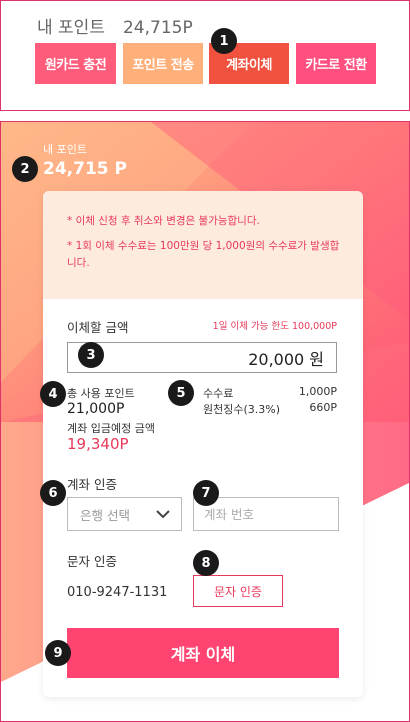  Describe the element at coordinates (98, 444) in the screenshot. I see `deposit-value: 19,340P` at that location.